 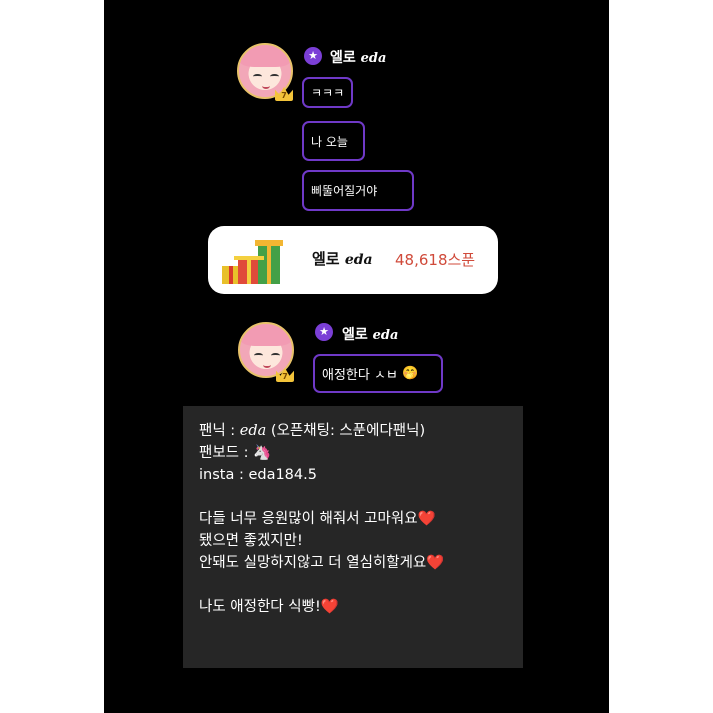 I want to click on chat-message: 나 오늘, so click(x=333, y=141).